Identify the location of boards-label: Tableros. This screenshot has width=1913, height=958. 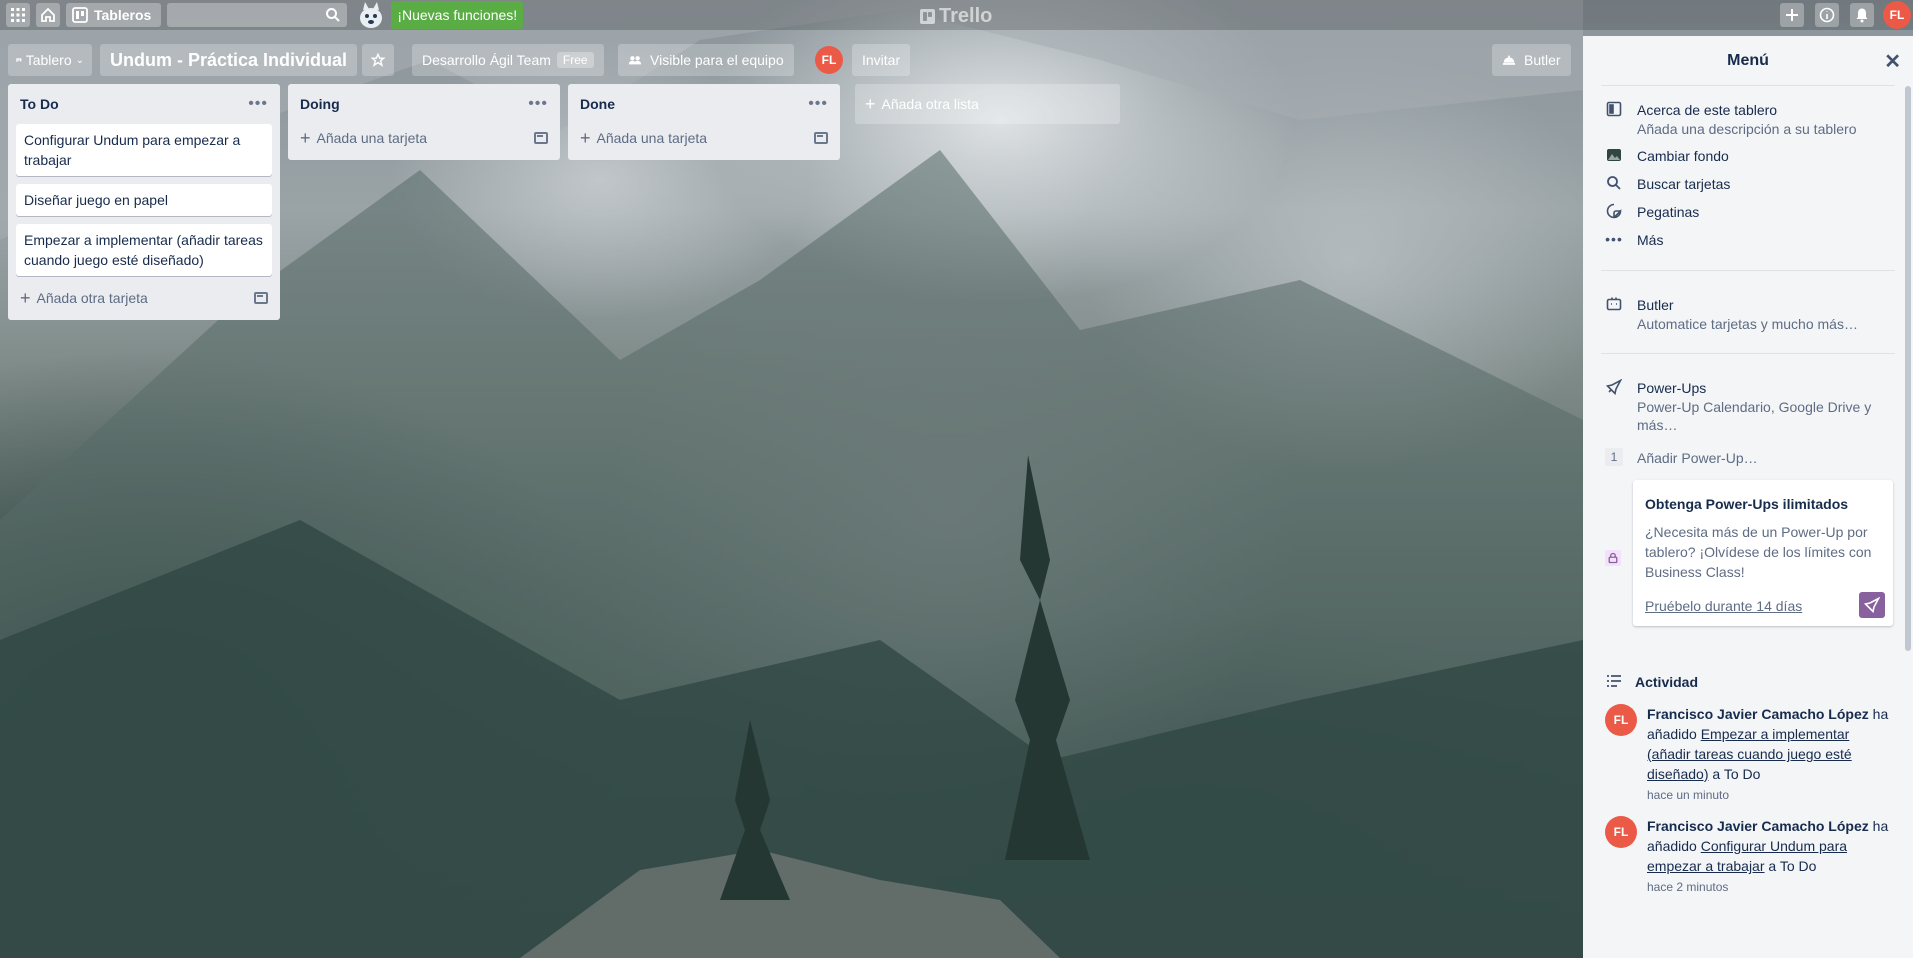
(123, 15).